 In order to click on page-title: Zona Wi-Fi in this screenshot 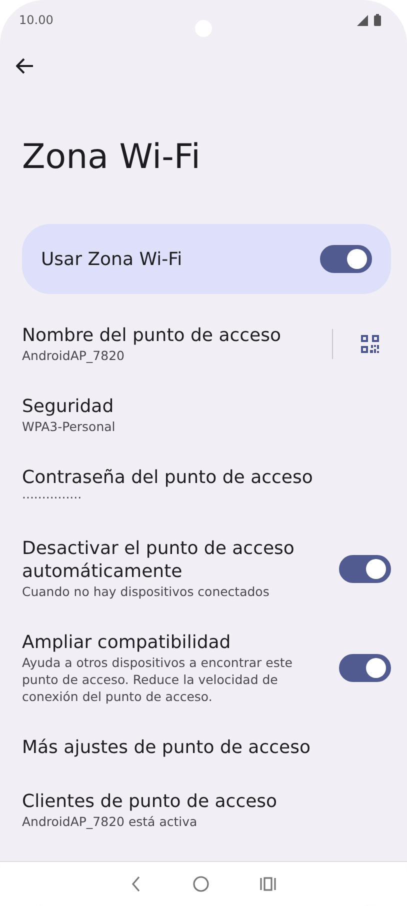, I will do `click(112, 157)`.